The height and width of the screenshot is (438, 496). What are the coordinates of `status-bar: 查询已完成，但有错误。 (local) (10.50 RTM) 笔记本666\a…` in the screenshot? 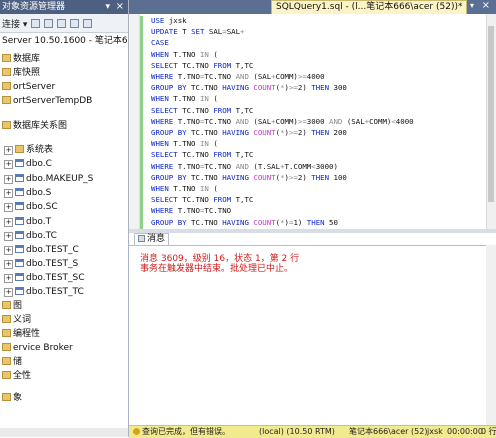 It's located at (312, 431).